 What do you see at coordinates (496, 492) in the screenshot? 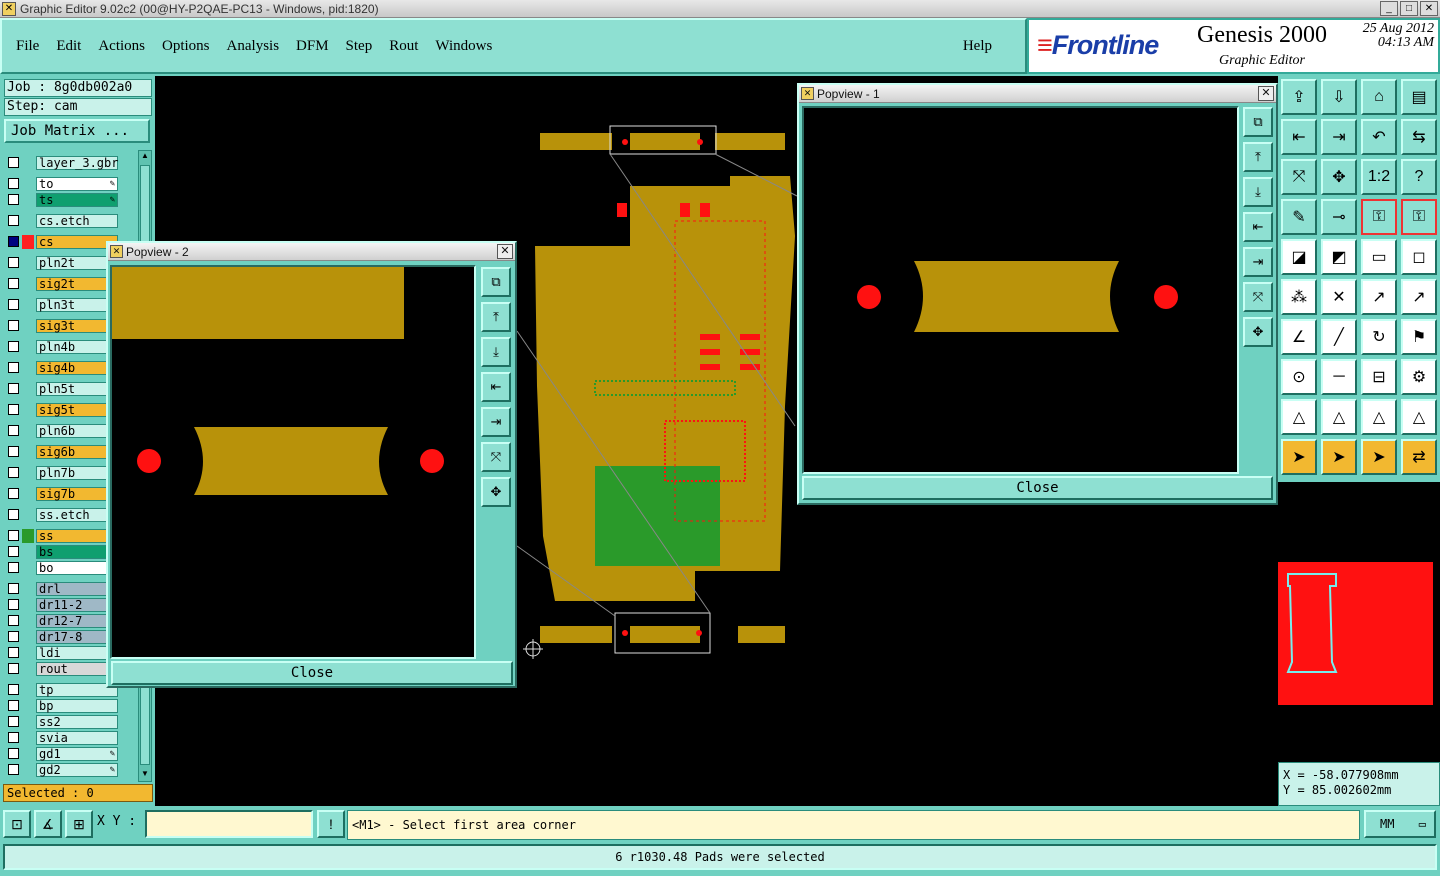
I see `pv2-zoom-home-icon: ✥` at bounding box center [496, 492].